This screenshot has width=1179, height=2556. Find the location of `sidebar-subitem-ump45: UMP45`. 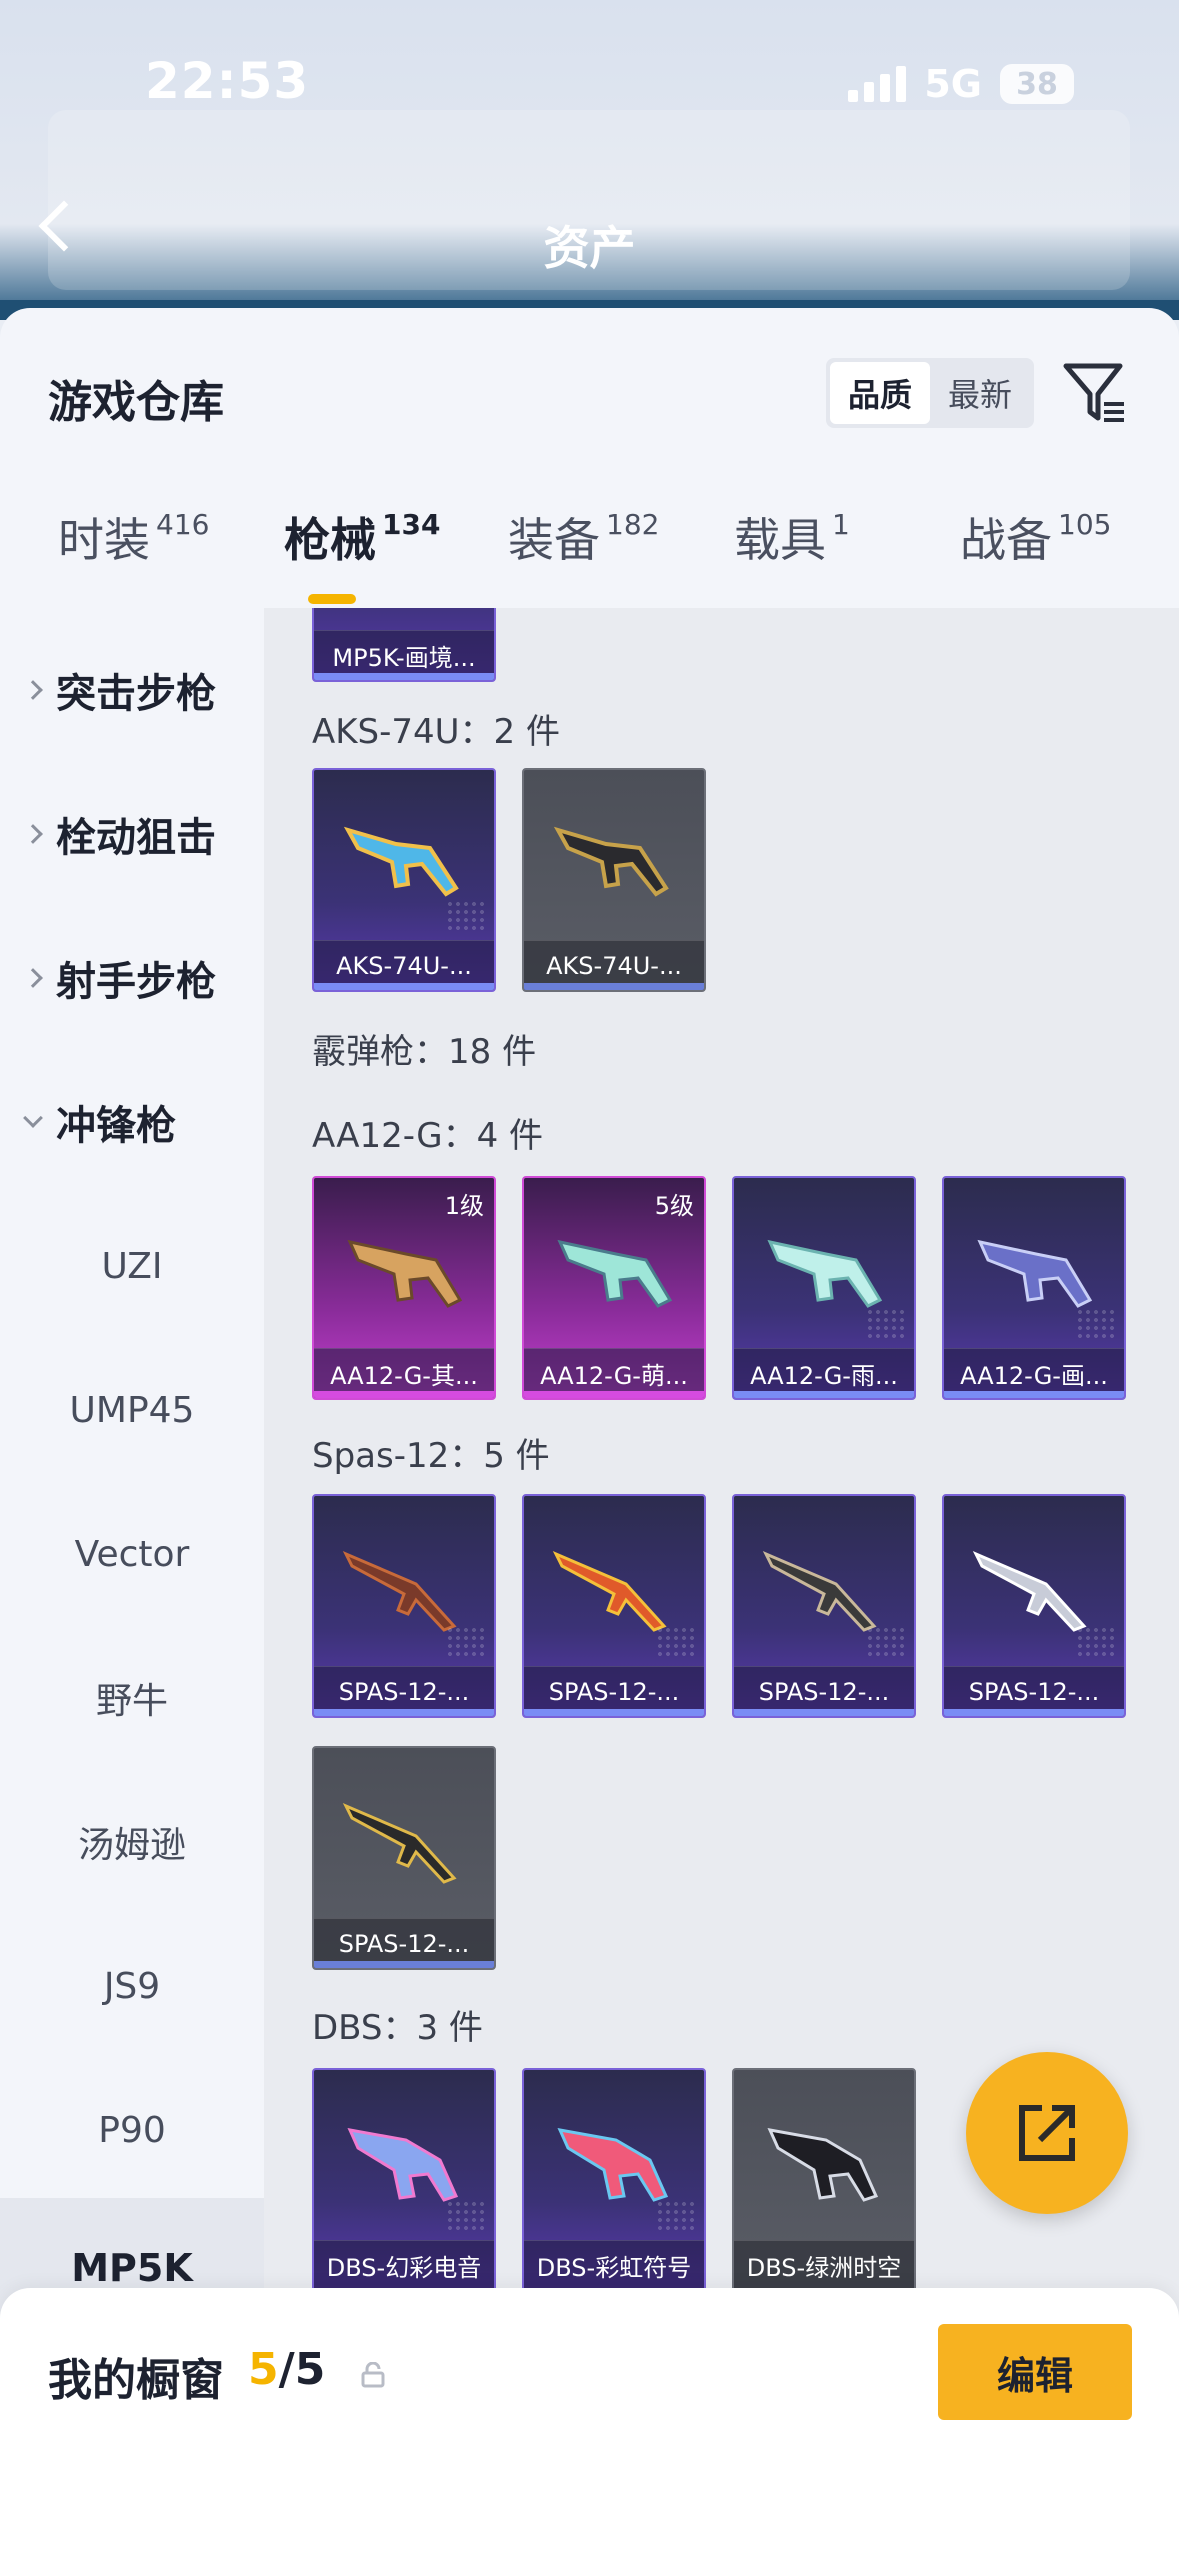

sidebar-subitem-ump45: UMP45 is located at coordinates (132, 1410).